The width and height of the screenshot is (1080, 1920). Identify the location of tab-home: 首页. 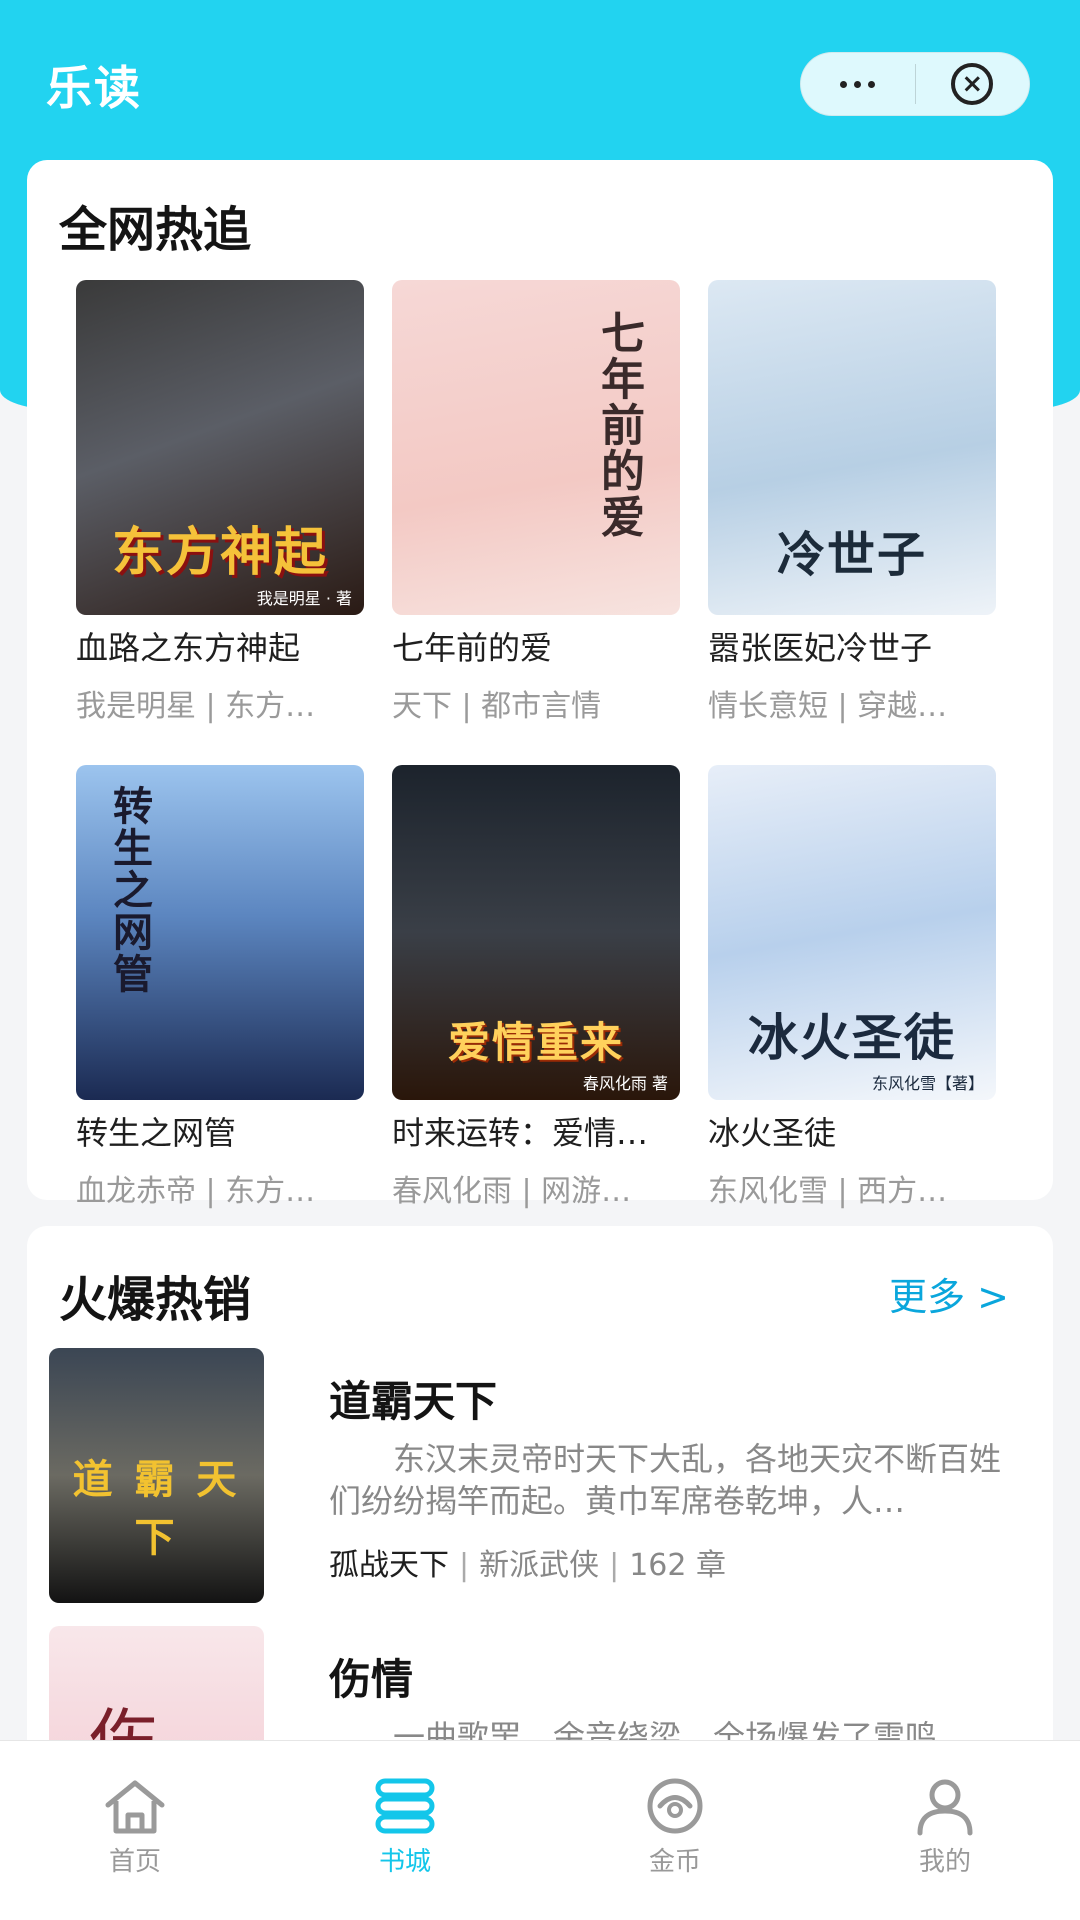
(135, 1830).